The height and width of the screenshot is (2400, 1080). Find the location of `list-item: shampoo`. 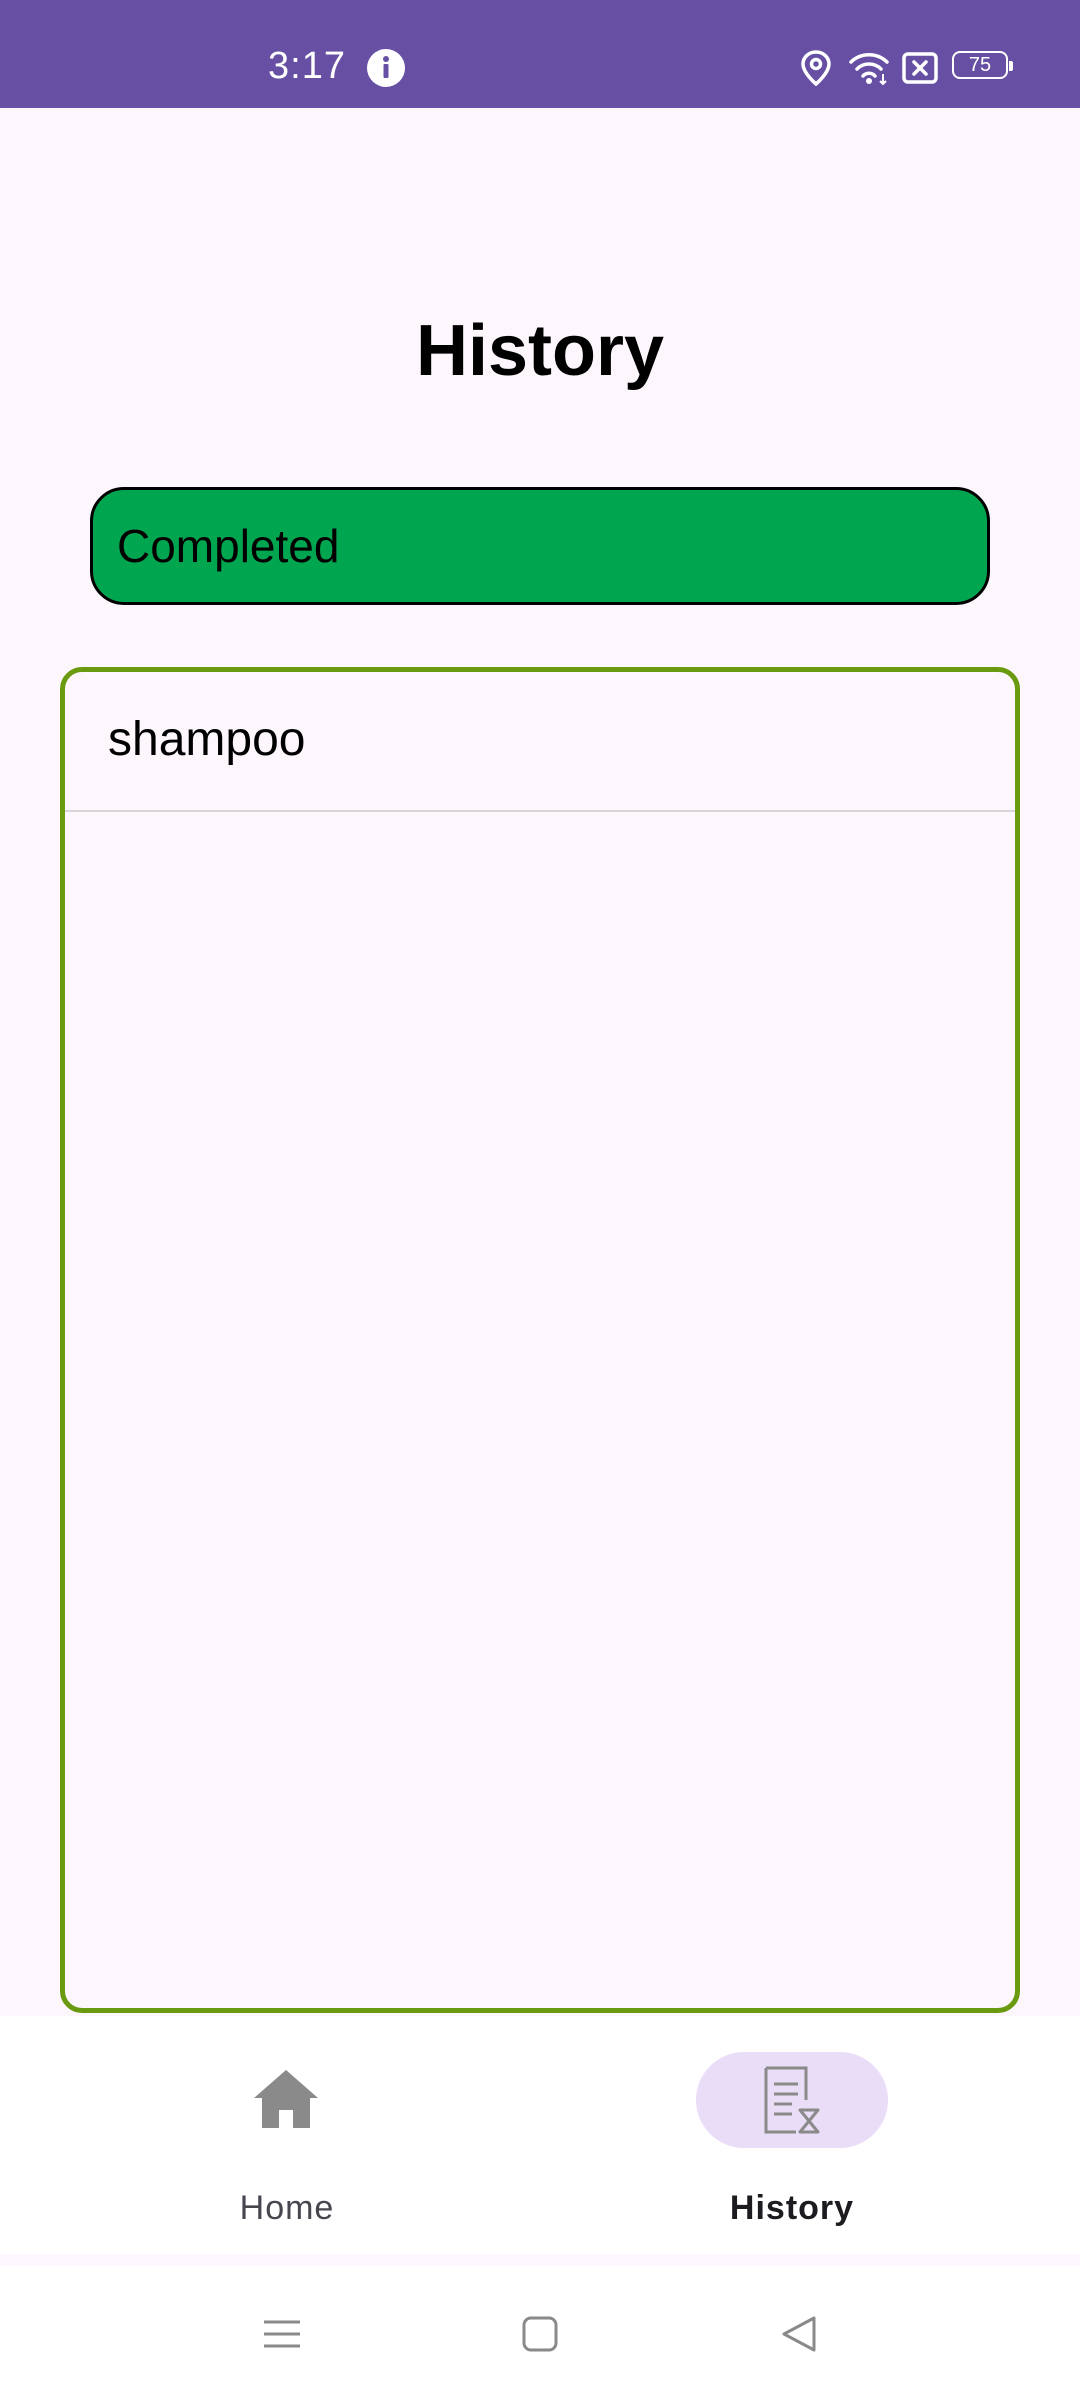

list-item: shampoo is located at coordinates (540, 742).